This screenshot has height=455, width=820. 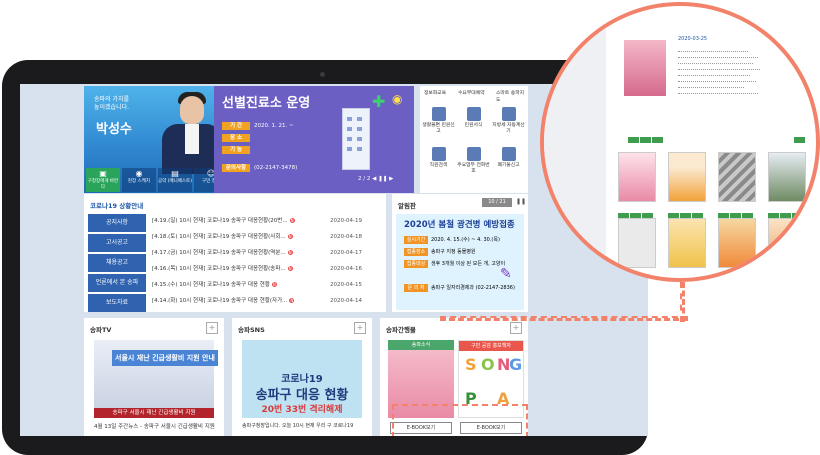 What do you see at coordinates (259, 168) in the screenshot?
I see `clinic-row: 문의사항 (02-2147-3478)` at bounding box center [259, 168].